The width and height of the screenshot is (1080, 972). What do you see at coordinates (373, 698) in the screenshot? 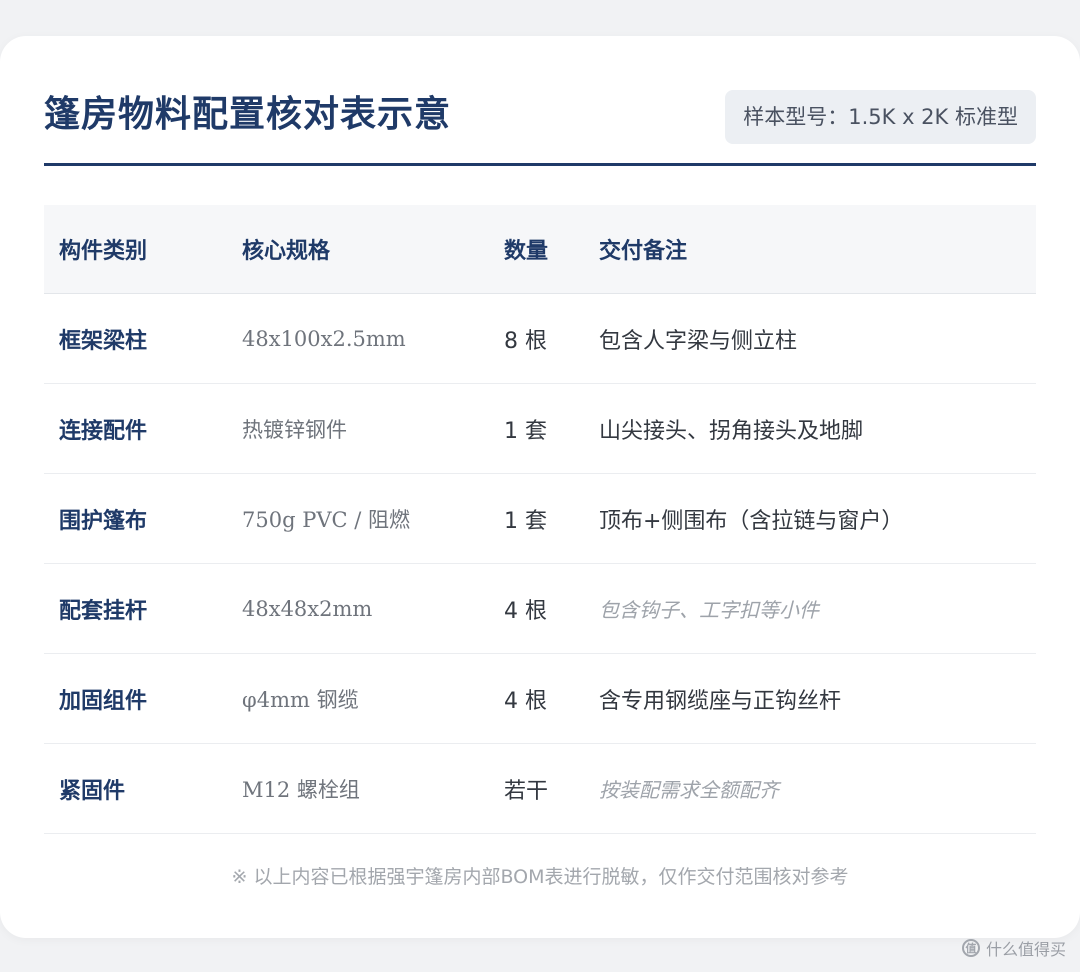
I see `row-spec: φ4mm 钢缆` at bounding box center [373, 698].